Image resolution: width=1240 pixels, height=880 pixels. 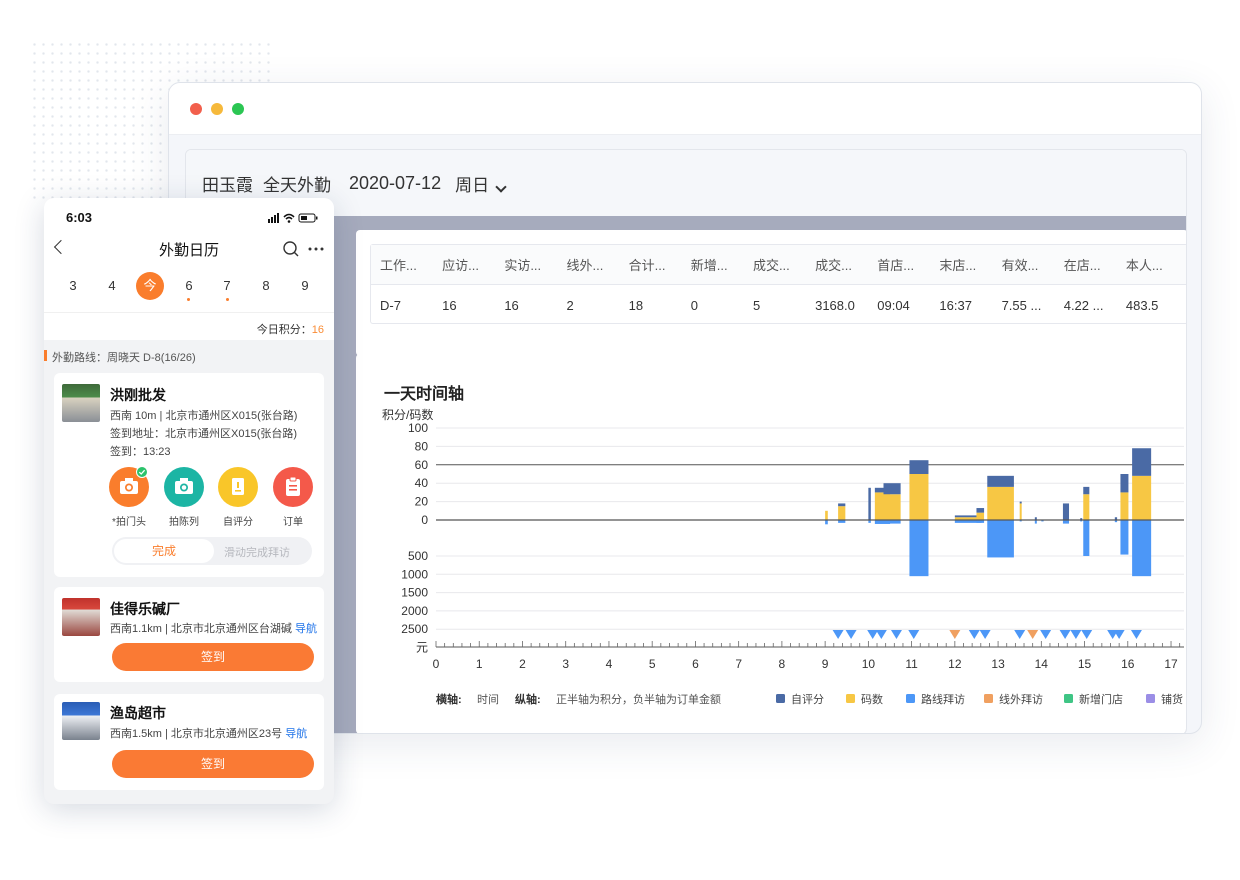 What do you see at coordinates (81, 617) in the screenshot?
I see `store-photo` at bounding box center [81, 617].